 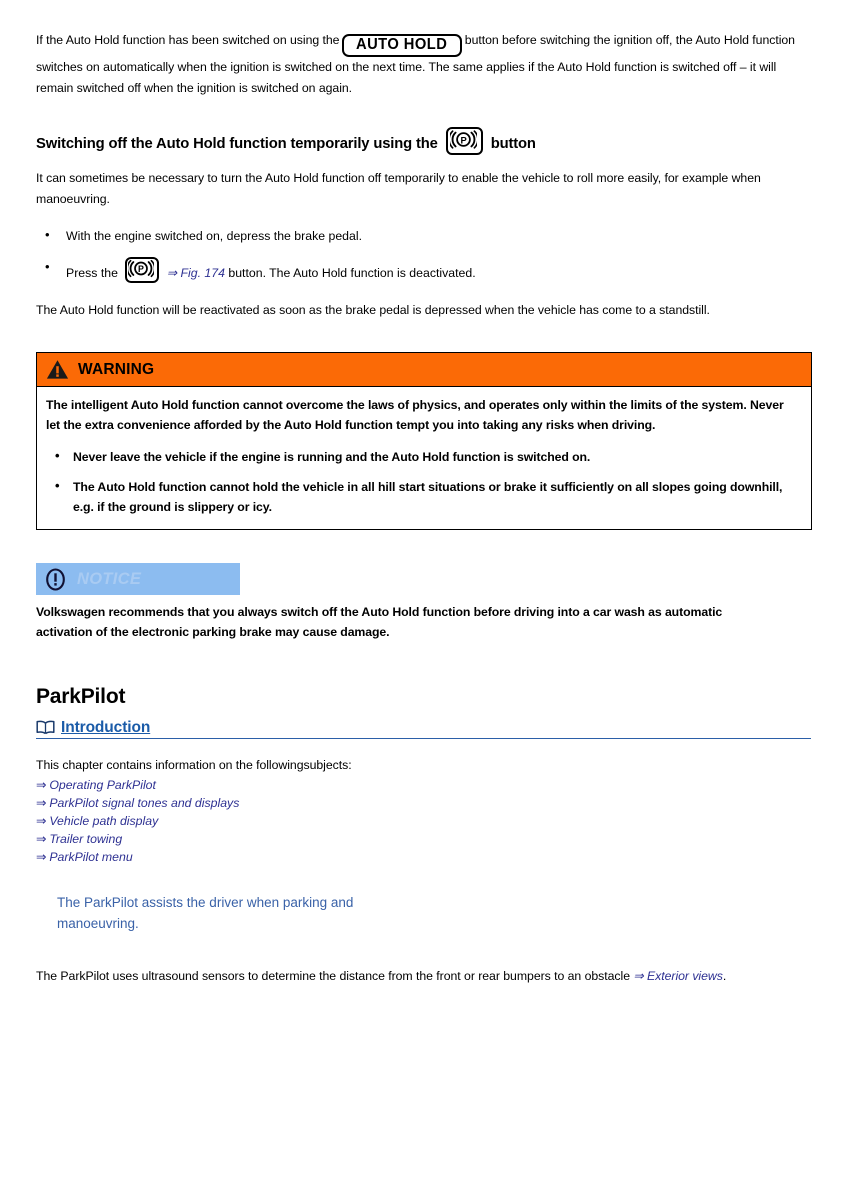 I want to click on chapter-link-5: ⇒ ParkPilot menu, so click(x=424, y=857).